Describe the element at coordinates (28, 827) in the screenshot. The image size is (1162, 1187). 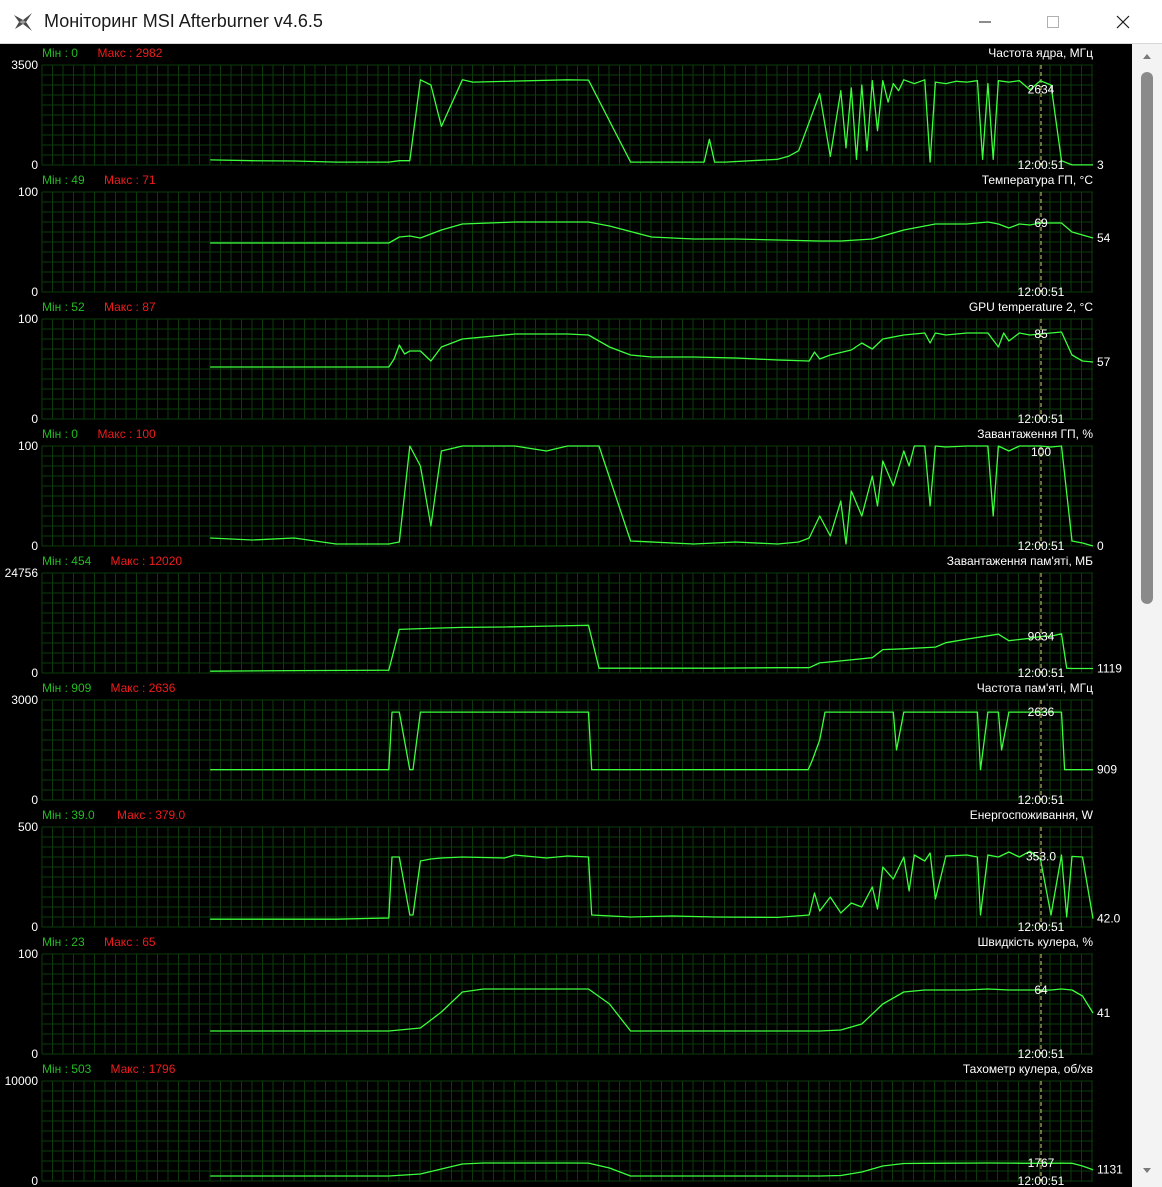
I see `y-axis-max-label: 500` at that location.